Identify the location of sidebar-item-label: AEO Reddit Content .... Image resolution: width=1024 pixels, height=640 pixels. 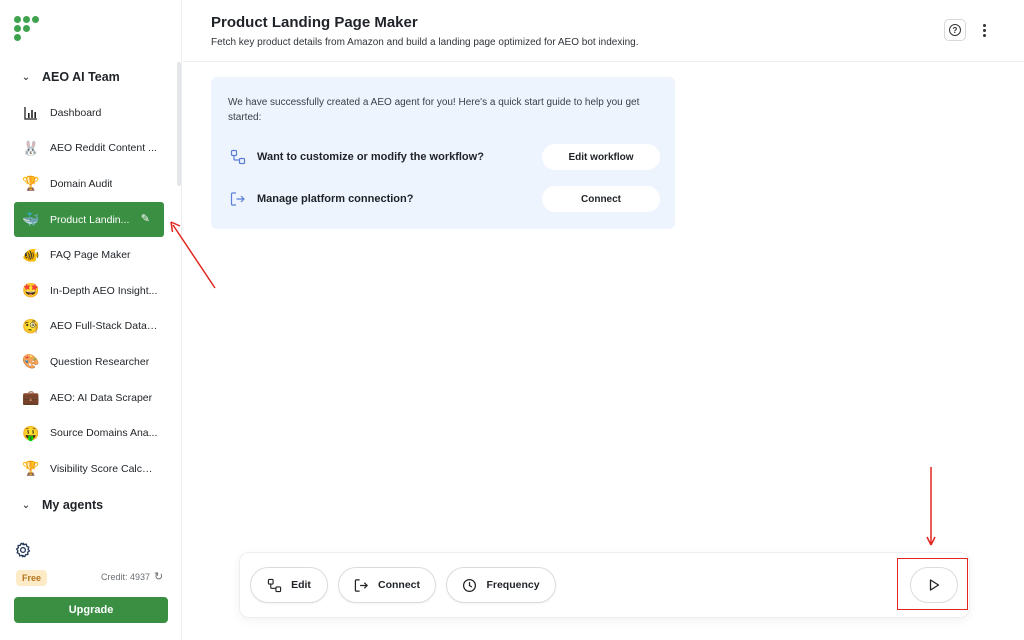
(103, 148).